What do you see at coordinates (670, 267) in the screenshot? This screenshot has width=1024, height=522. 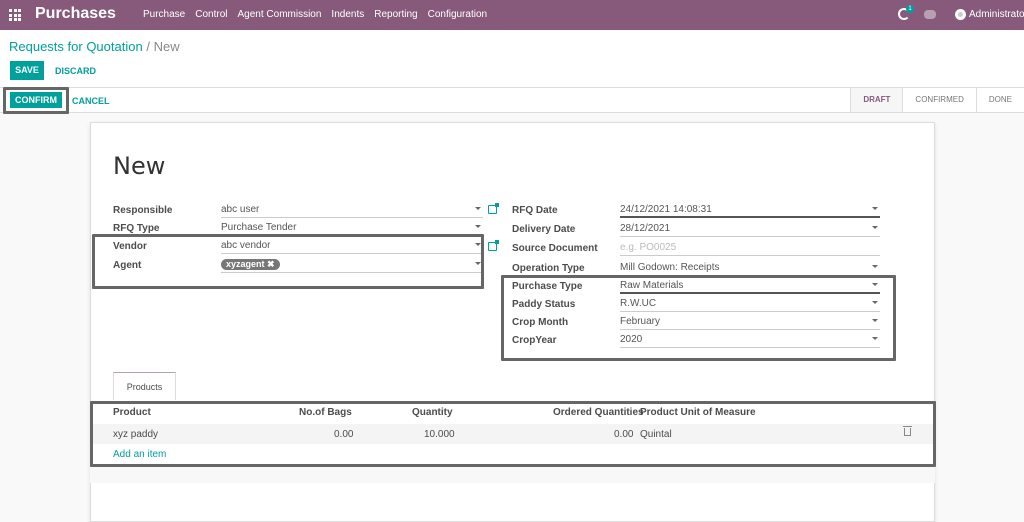 I see `operation-type-value: Mill Godown: Receipts` at bounding box center [670, 267].